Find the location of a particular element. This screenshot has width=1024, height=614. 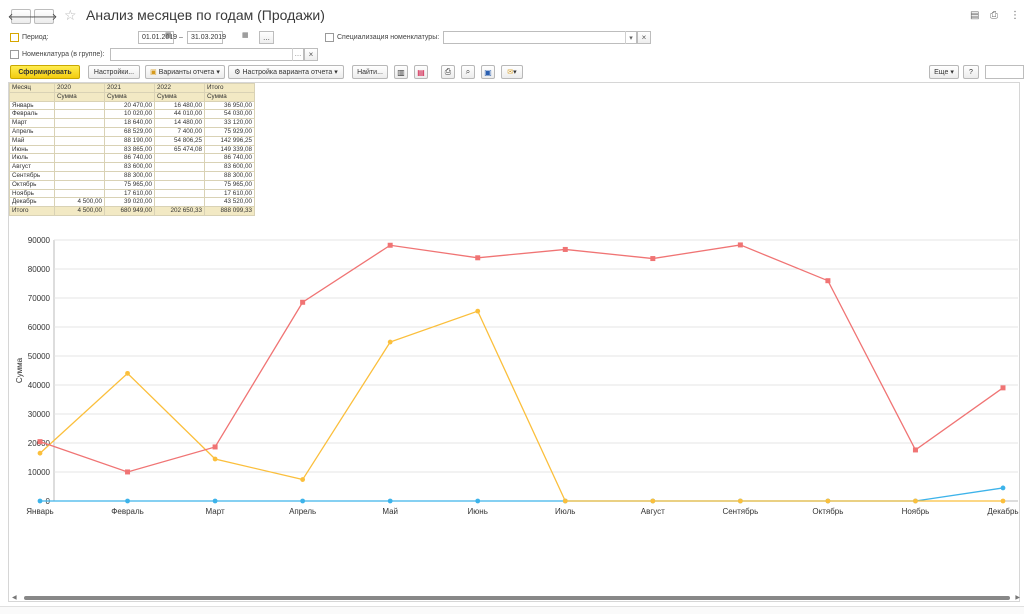

table-header-row: Сумма Сумма Сумма Сумма is located at coordinates (132, 96).